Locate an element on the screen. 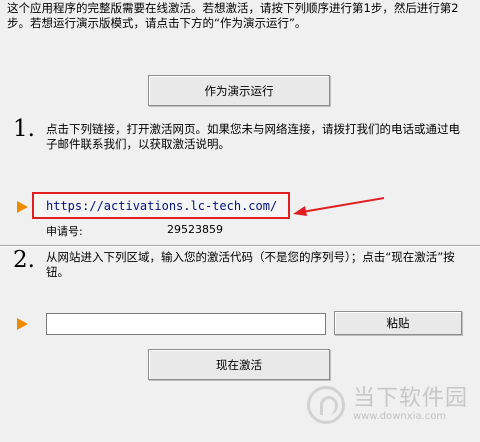  paste-button: 粘贴 is located at coordinates (398, 323).